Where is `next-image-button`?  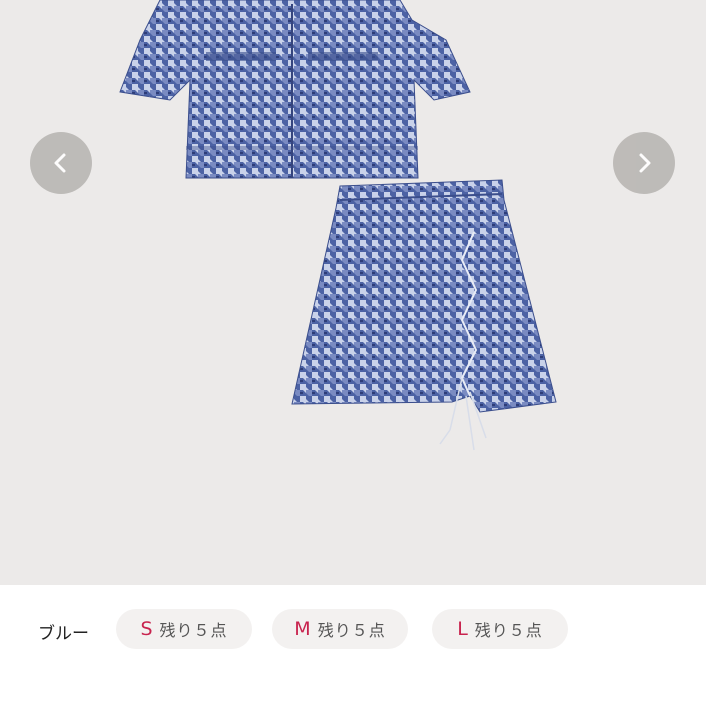
next-image-button is located at coordinates (644, 163).